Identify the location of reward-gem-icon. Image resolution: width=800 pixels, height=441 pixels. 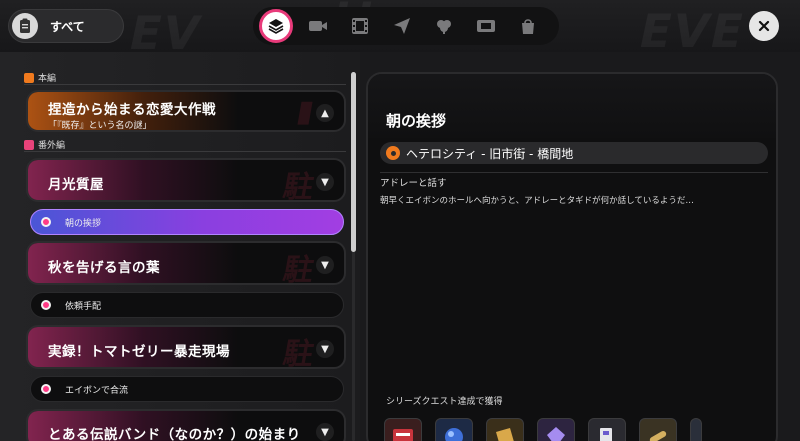
(556, 434).